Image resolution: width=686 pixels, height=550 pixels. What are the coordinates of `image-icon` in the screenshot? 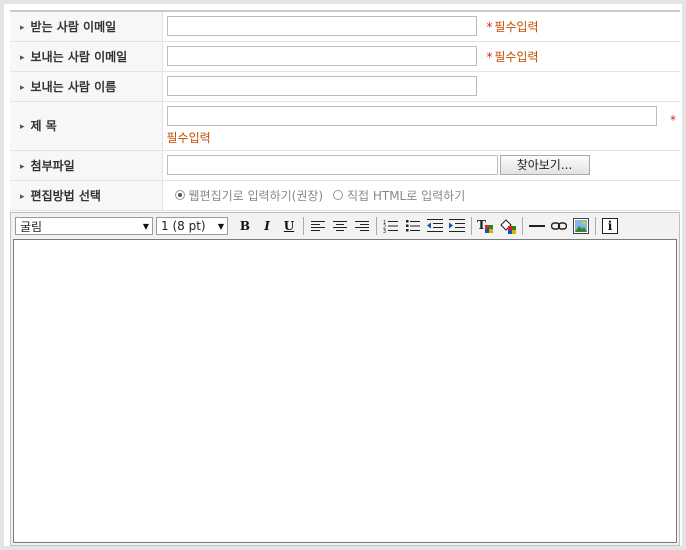 It's located at (581, 226).